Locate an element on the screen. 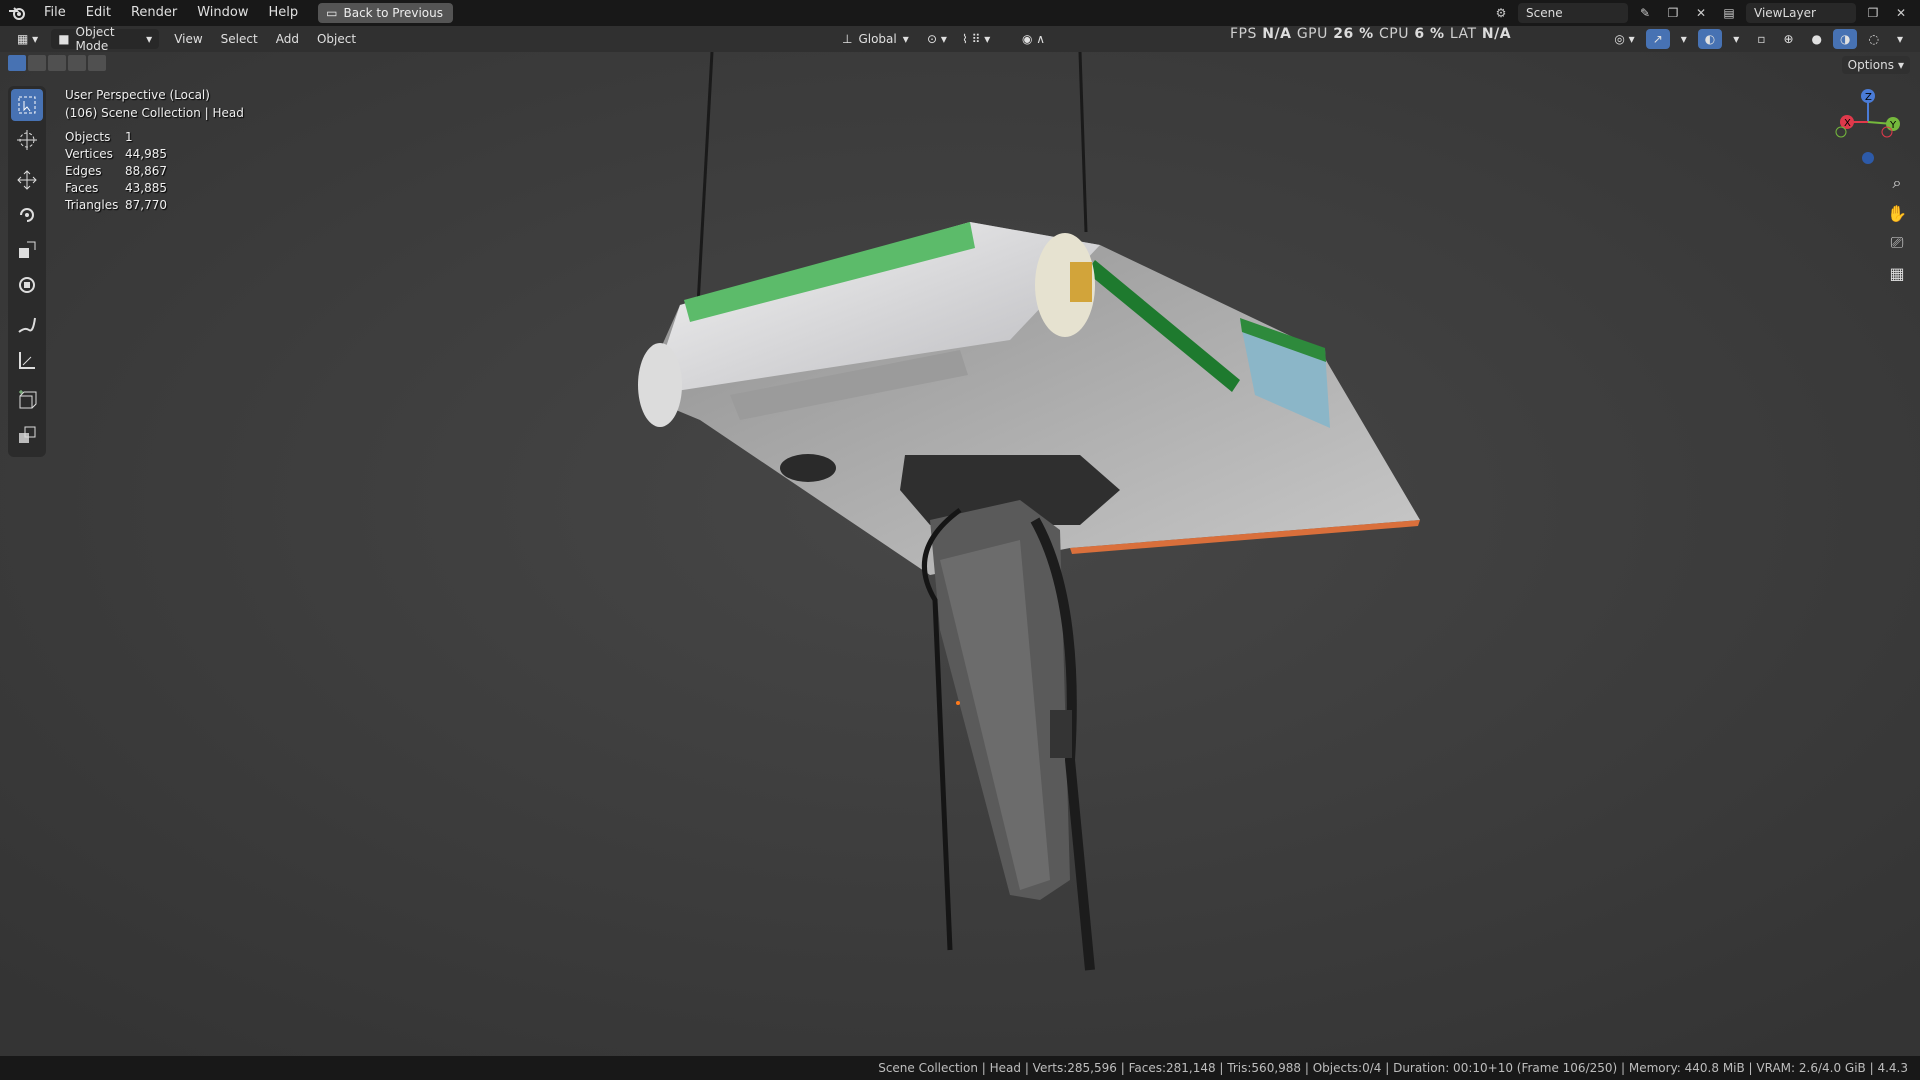 Image resolution: width=1920 pixels, height=1080 pixels. select-subtract-icon is located at coordinates (57, 63).